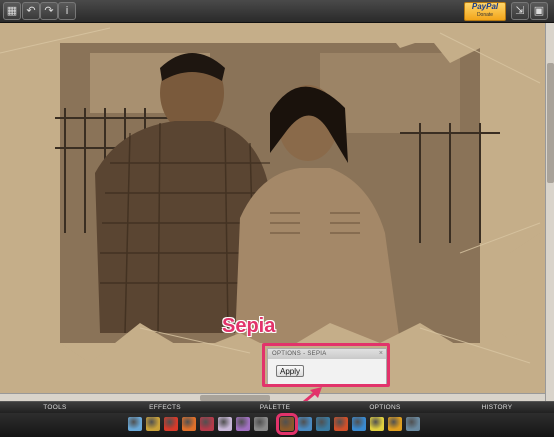 The height and width of the screenshot is (437, 554). I want to click on pencil-icon, so click(153, 424).